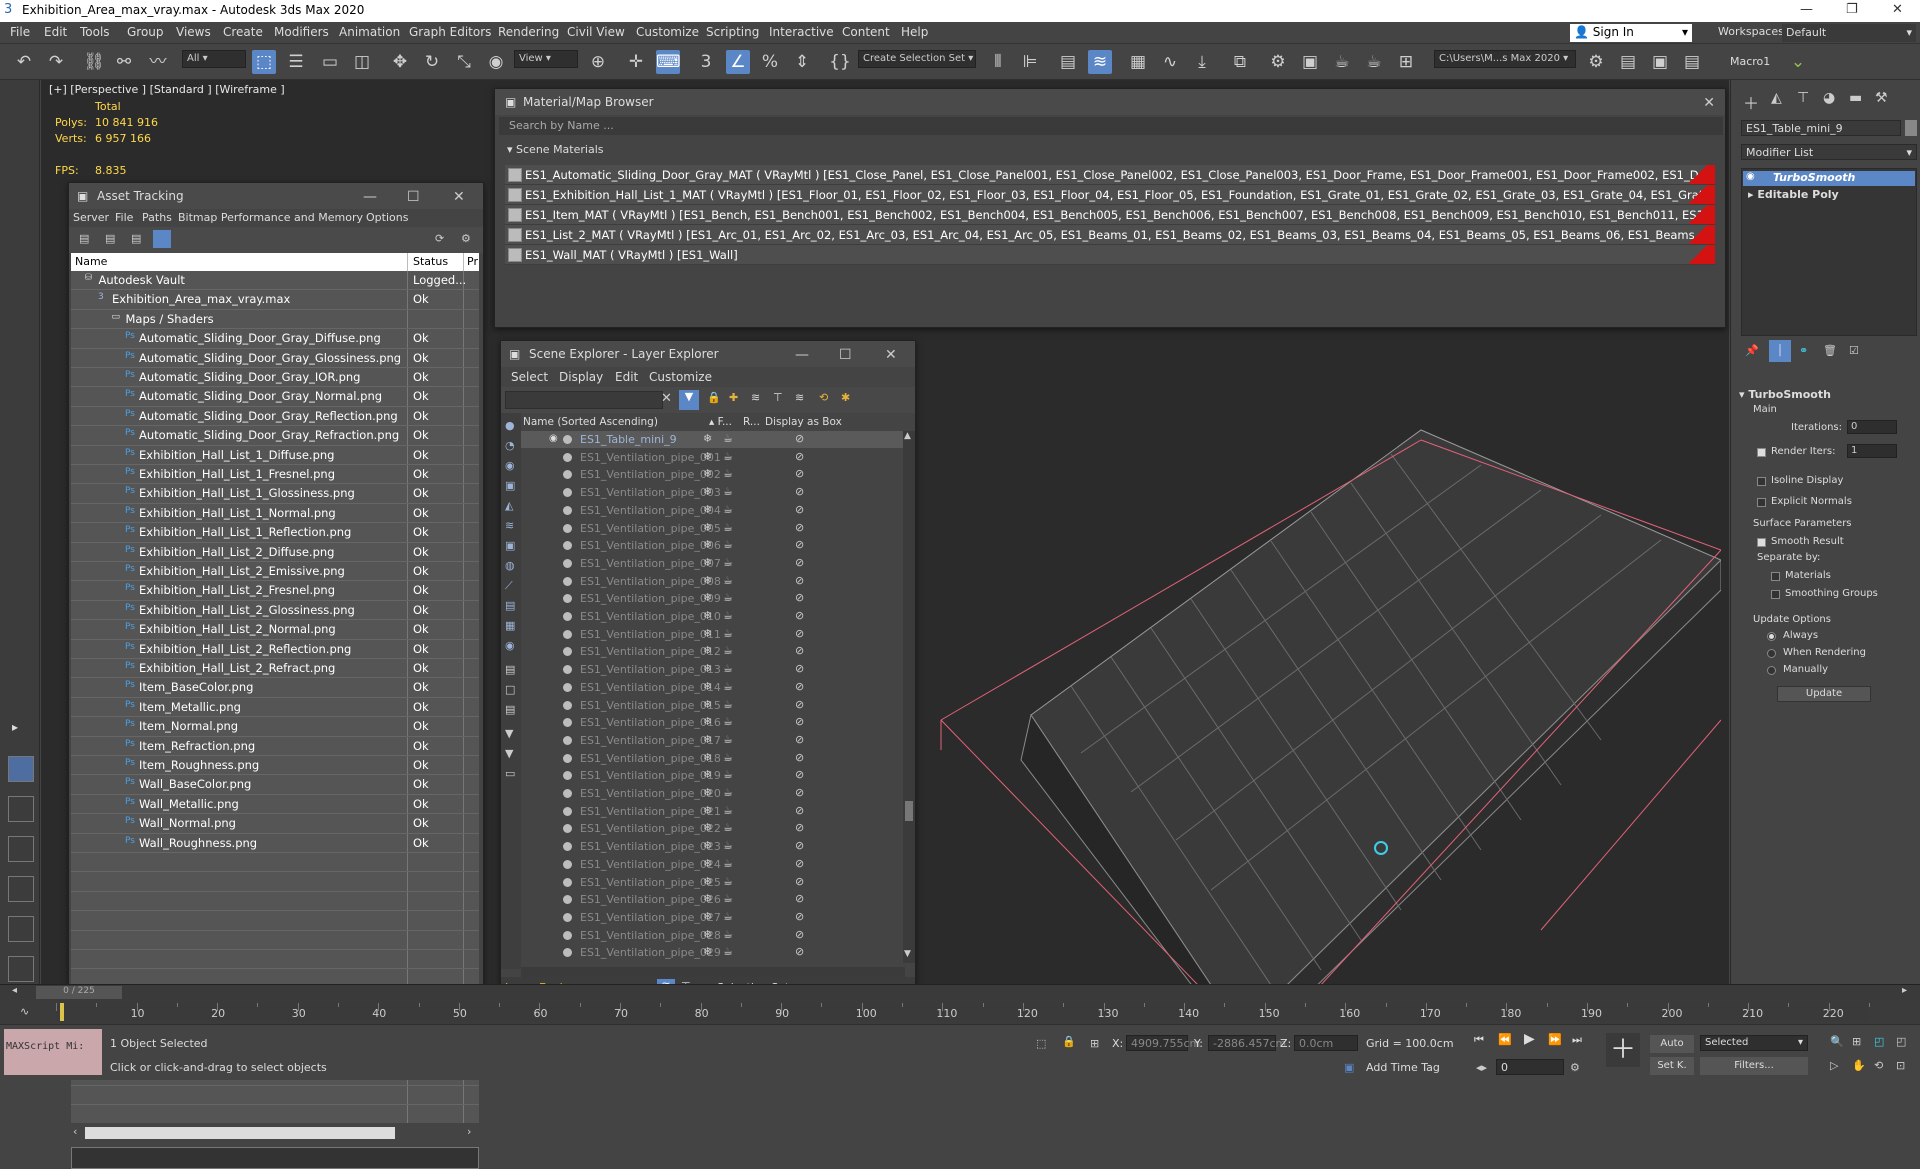 This screenshot has height=1169, width=1920. What do you see at coordinates (91, 217) in the screenshot?
I see `asset-menu-server: Server` at bounding box center [91, 217].